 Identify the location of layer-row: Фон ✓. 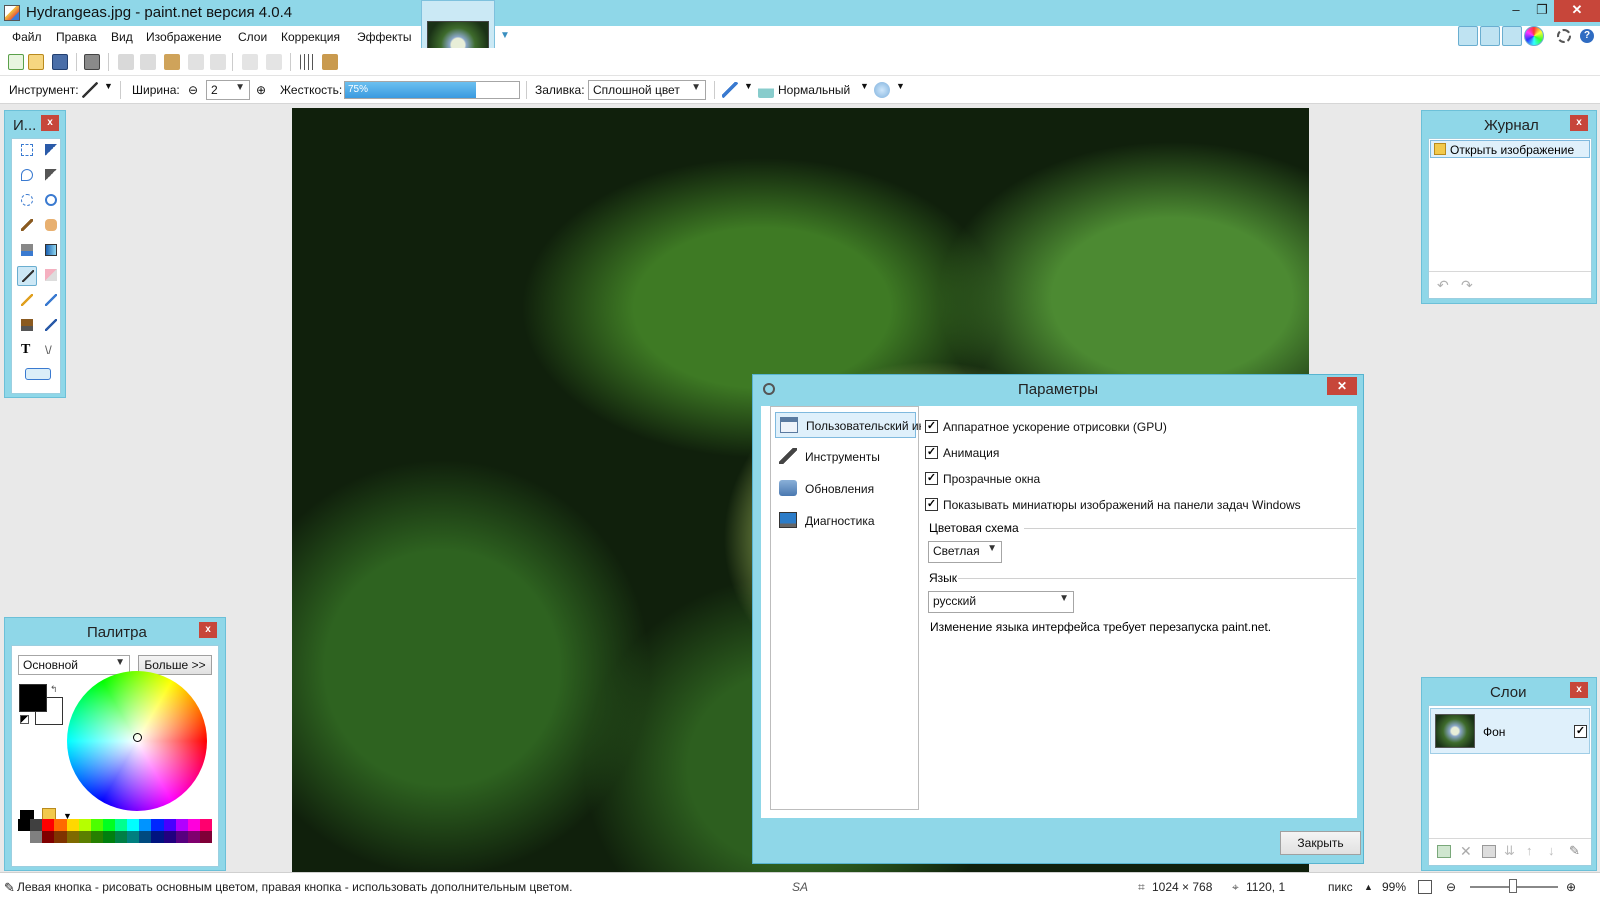
(1510, 731).